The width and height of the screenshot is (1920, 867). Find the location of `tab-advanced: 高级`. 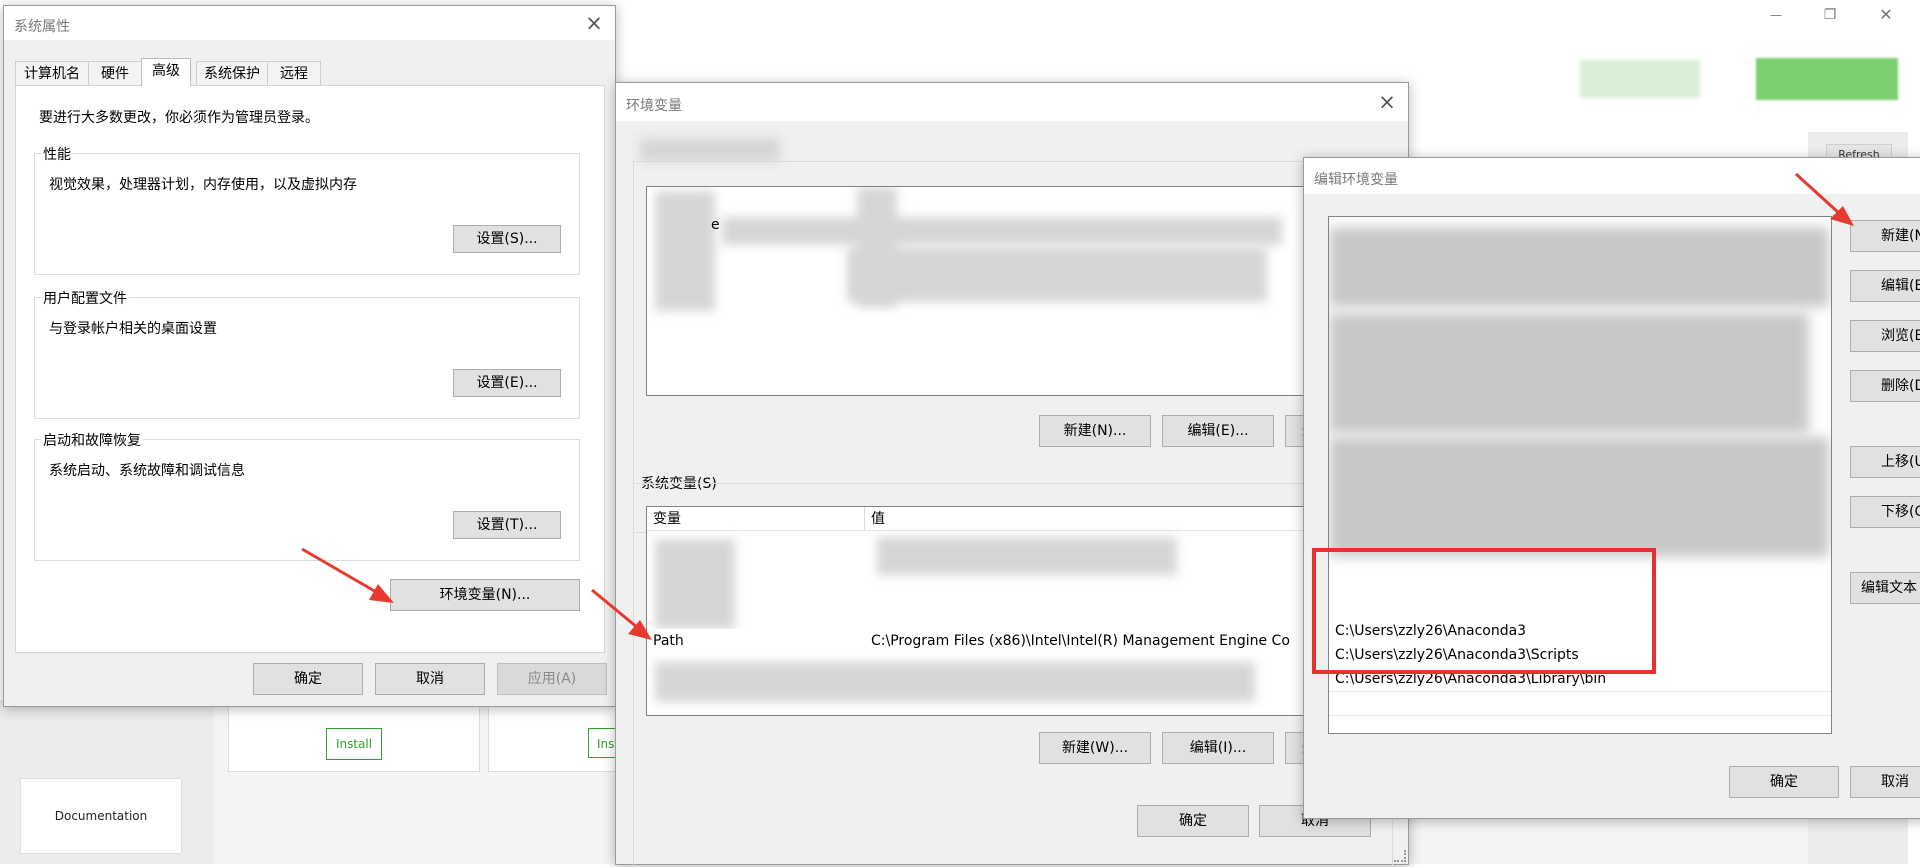

tab-advanced: 高级 is located at coordinates (166, 72).